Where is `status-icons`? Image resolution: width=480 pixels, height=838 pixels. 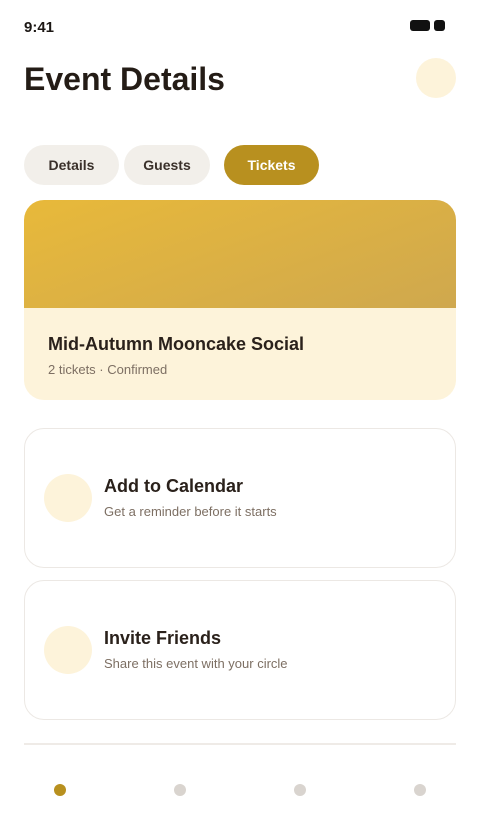
status-icons is located at coordinates (427, 25).